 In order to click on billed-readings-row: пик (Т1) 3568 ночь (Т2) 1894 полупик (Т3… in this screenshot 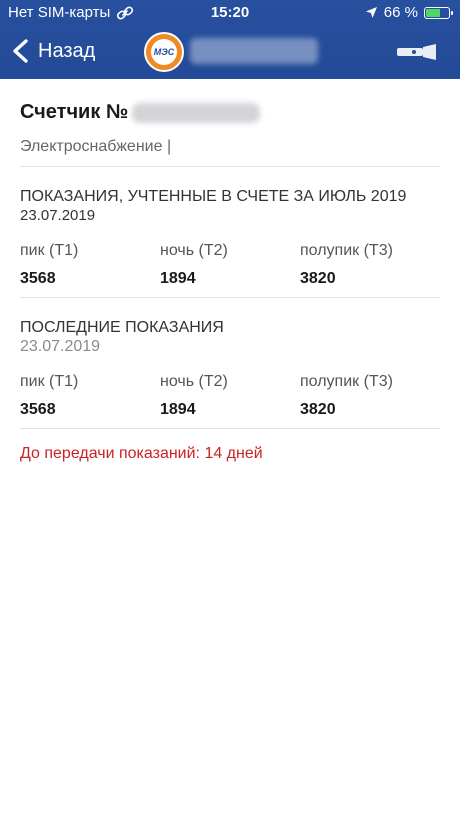, I will do `click(230, 269)`.